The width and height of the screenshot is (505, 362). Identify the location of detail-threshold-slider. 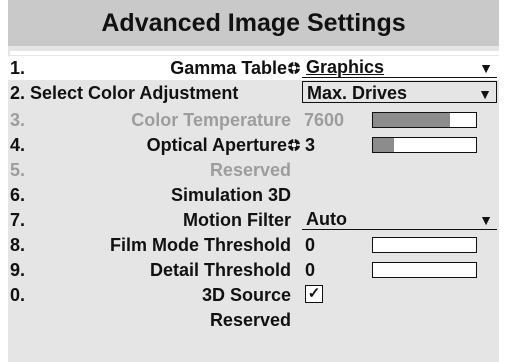
(424, 270).